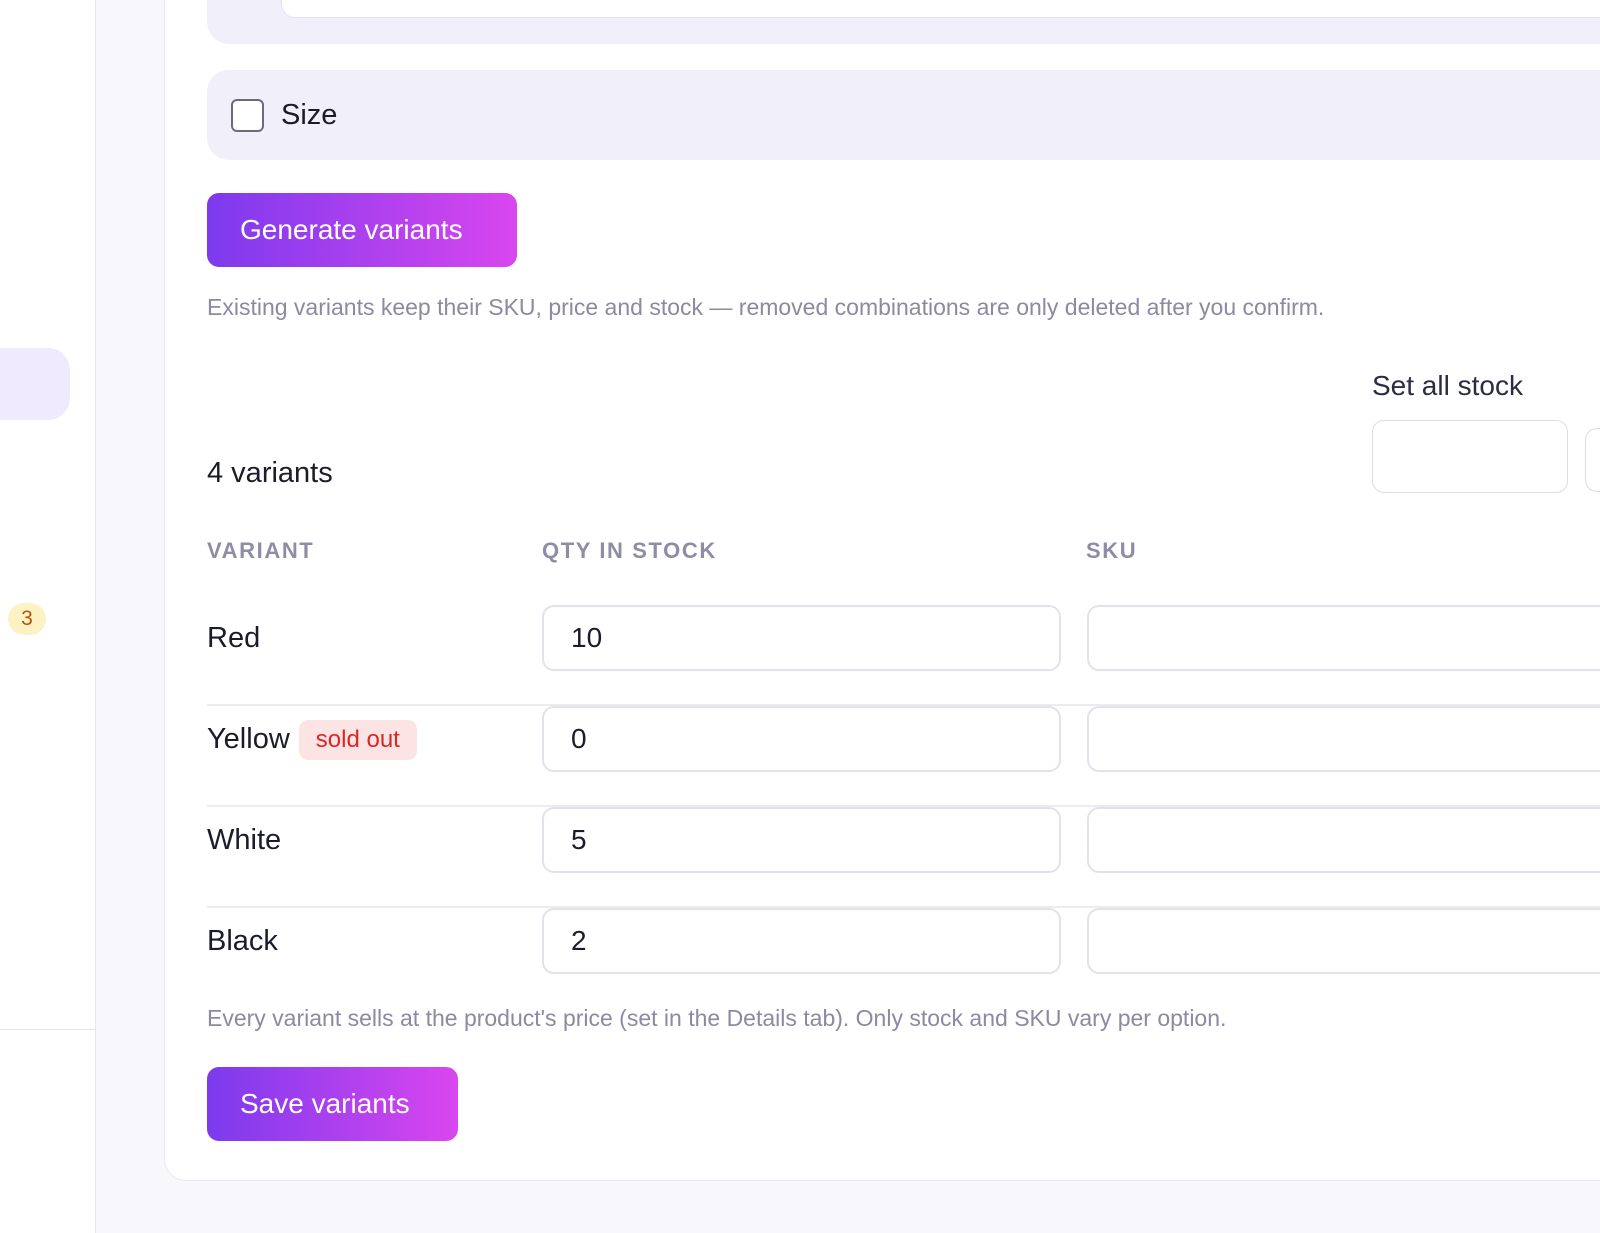  I want to click on variant-name: White, so click(244, 840).